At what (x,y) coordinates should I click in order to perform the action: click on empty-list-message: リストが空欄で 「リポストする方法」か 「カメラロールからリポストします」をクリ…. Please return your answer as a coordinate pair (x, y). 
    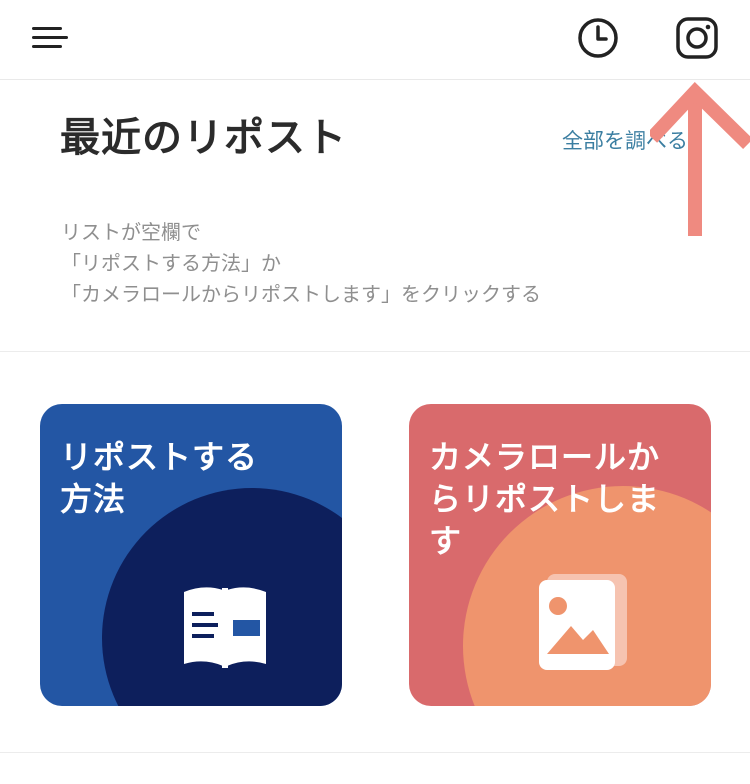
    Looking at the image, I should click on (301, 263).